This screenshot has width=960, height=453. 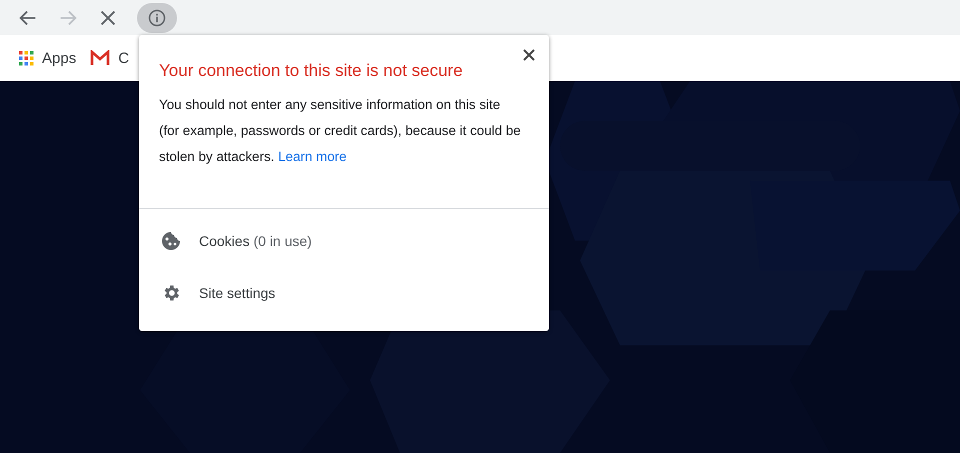 I want to click on warning-text: You should not enter any sensitive information on this site (for example, passwords or credit cards), because it could be stolen by attackers. Learn more, so click(x=340, y=131).